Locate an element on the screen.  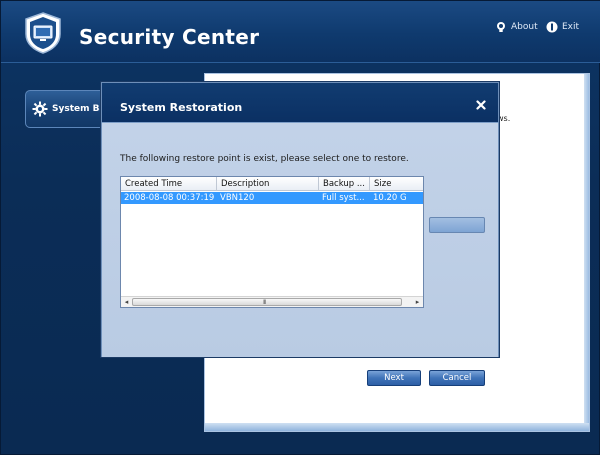
scroll-right-icon: ▸ is located at coordinates (417, 302).